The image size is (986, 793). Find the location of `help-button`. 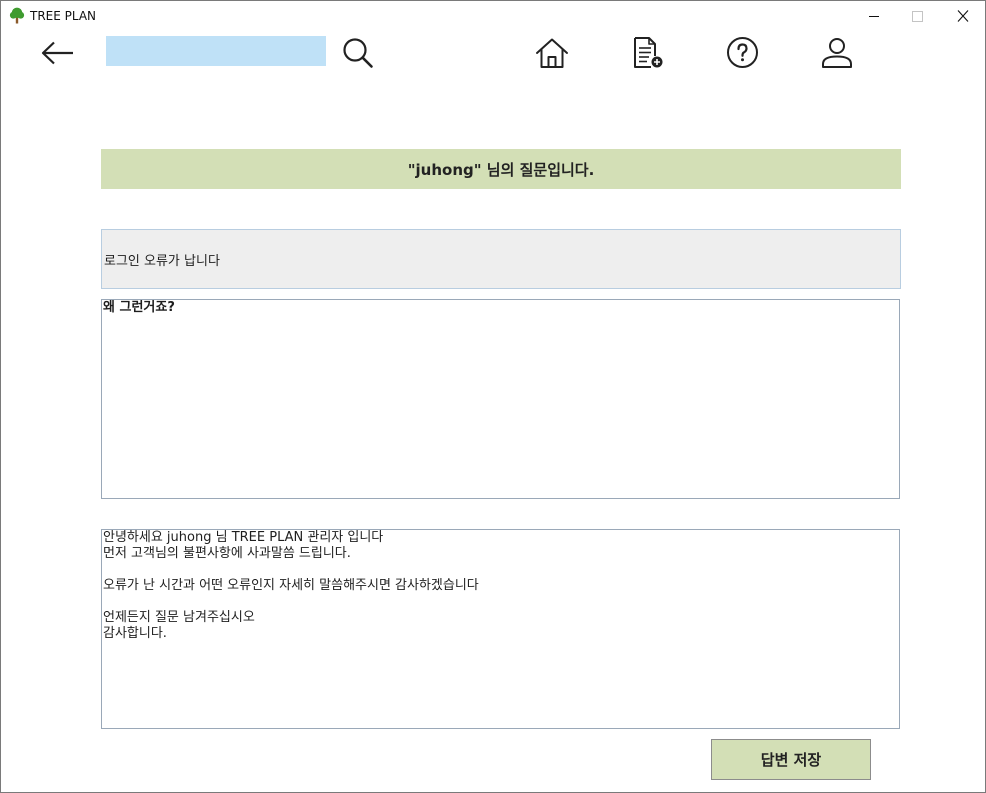

help-button is located at coordinates (742, 52).